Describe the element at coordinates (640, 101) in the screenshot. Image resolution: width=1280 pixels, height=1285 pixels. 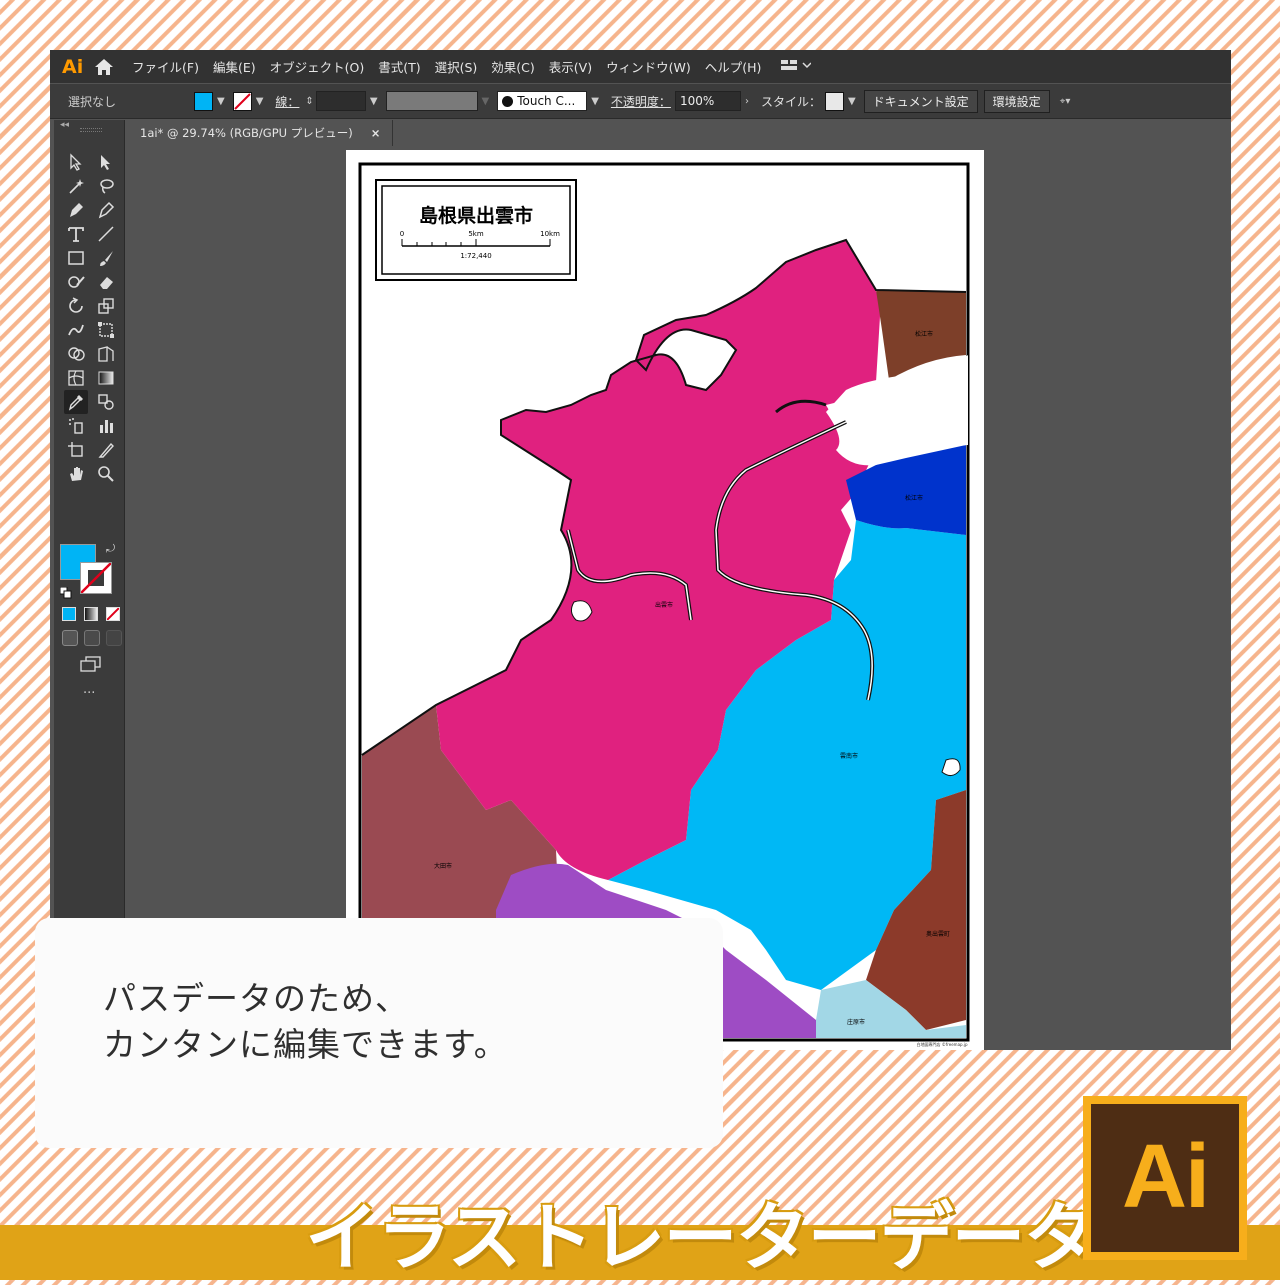
I see `opacity-label: 不透明度：` at that location.